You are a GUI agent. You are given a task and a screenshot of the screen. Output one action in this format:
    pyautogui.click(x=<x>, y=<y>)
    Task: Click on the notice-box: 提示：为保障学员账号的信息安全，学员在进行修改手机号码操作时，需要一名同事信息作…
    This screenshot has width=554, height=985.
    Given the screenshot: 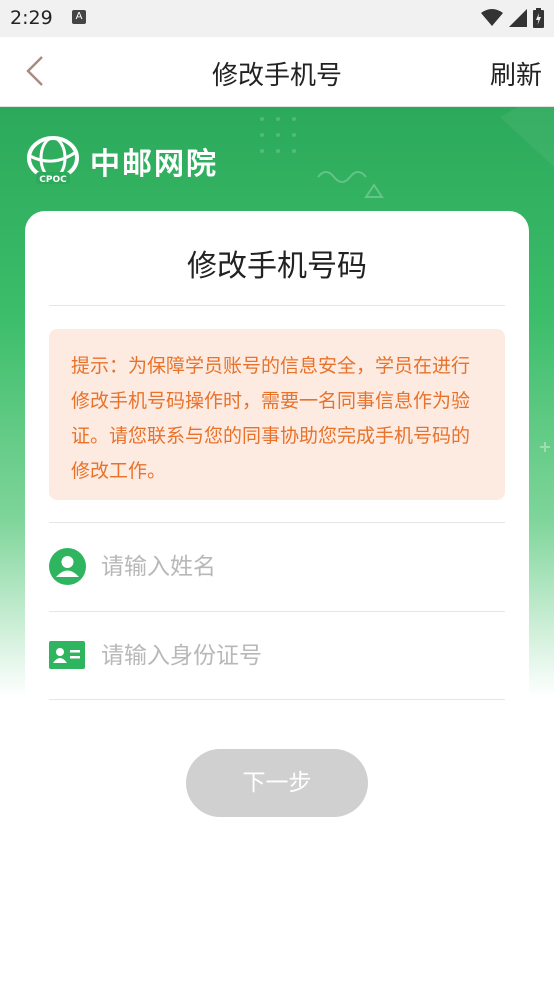 What is the action you would take?
    pyautogui.click(x=277, y=414)
    